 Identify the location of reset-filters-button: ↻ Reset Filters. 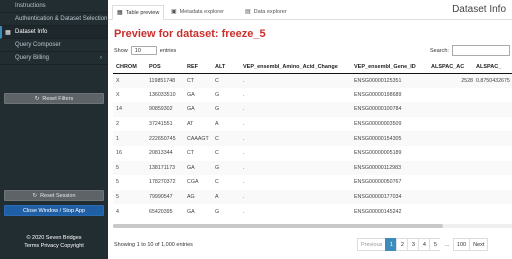
(54, 98).